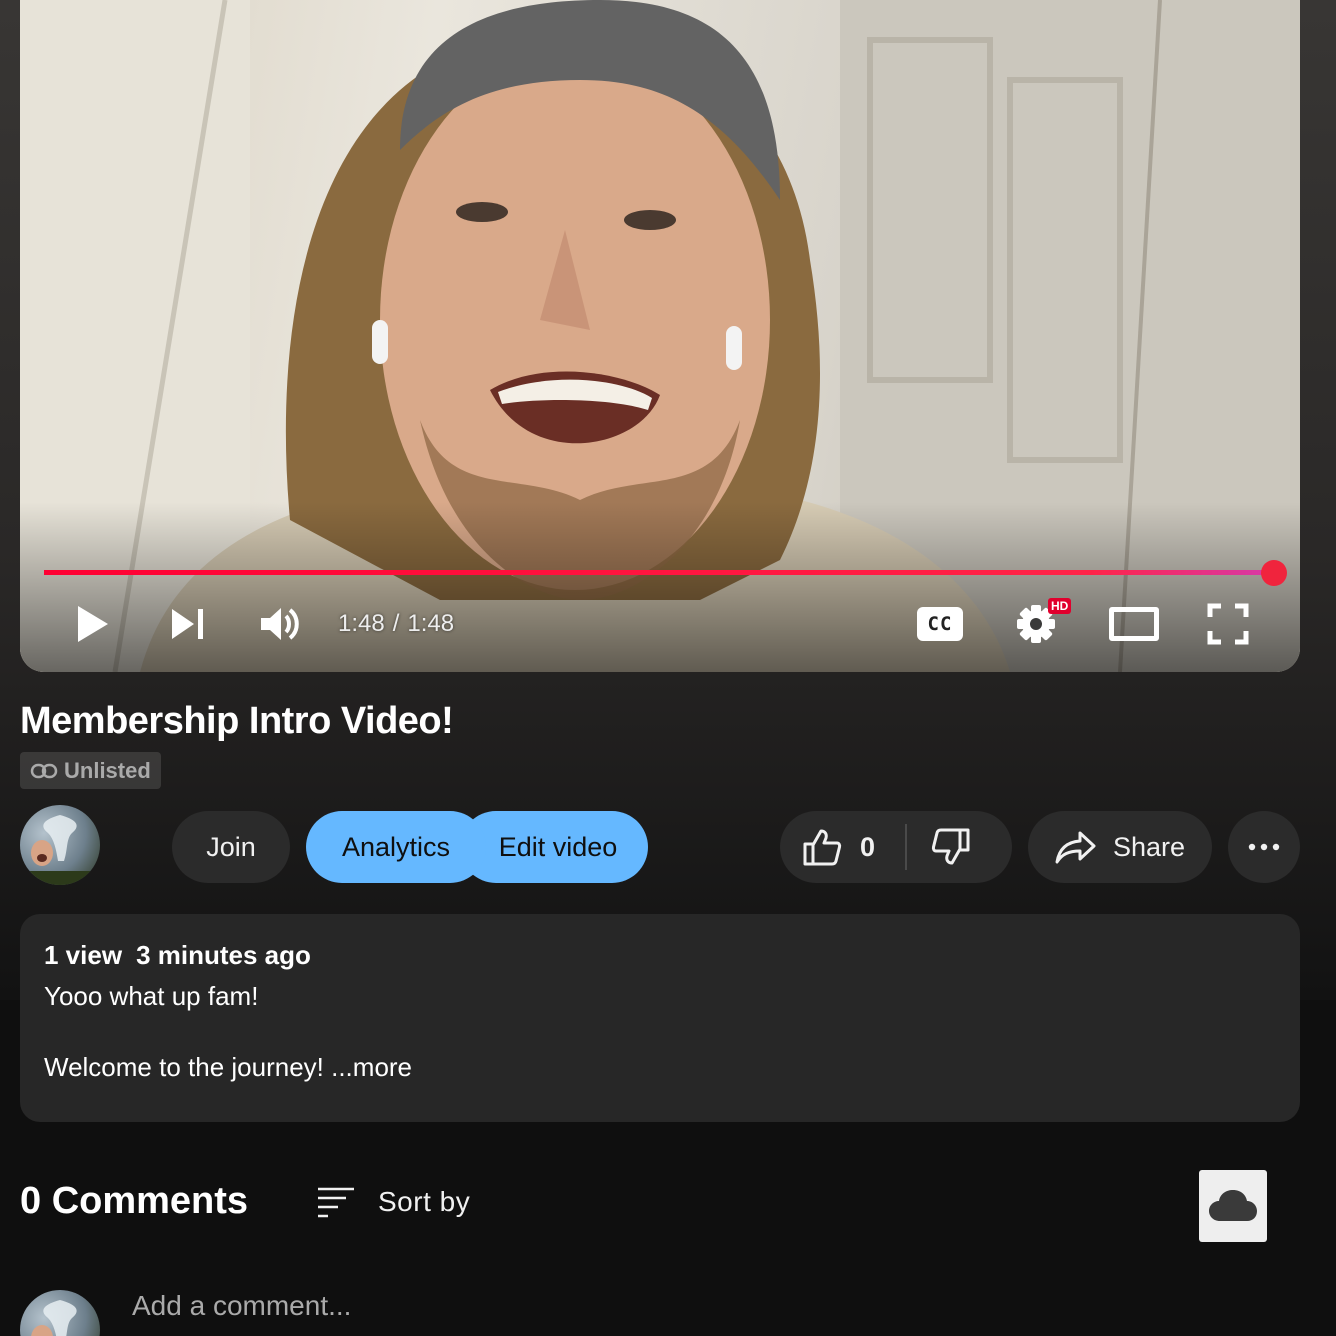 The width and height of the screenshot is (1336, 1336). I want to click on sort-by-label: Sort by, so click(424, 1201).